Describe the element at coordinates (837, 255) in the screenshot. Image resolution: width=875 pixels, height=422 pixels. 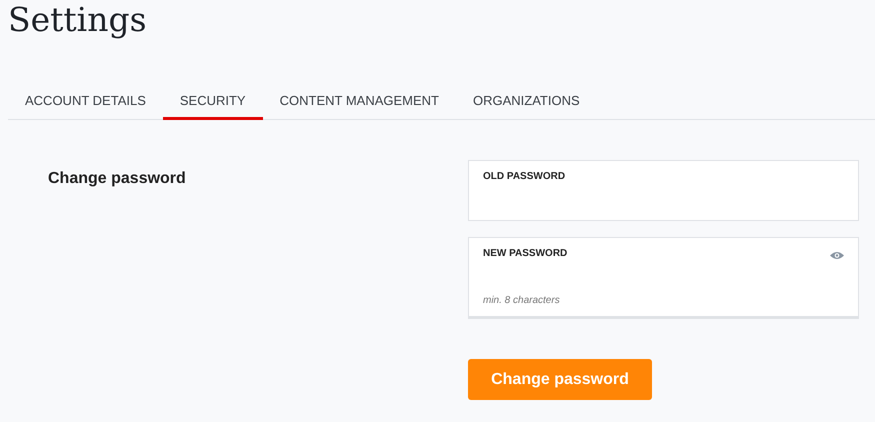
I see `eye-icon` at that location.